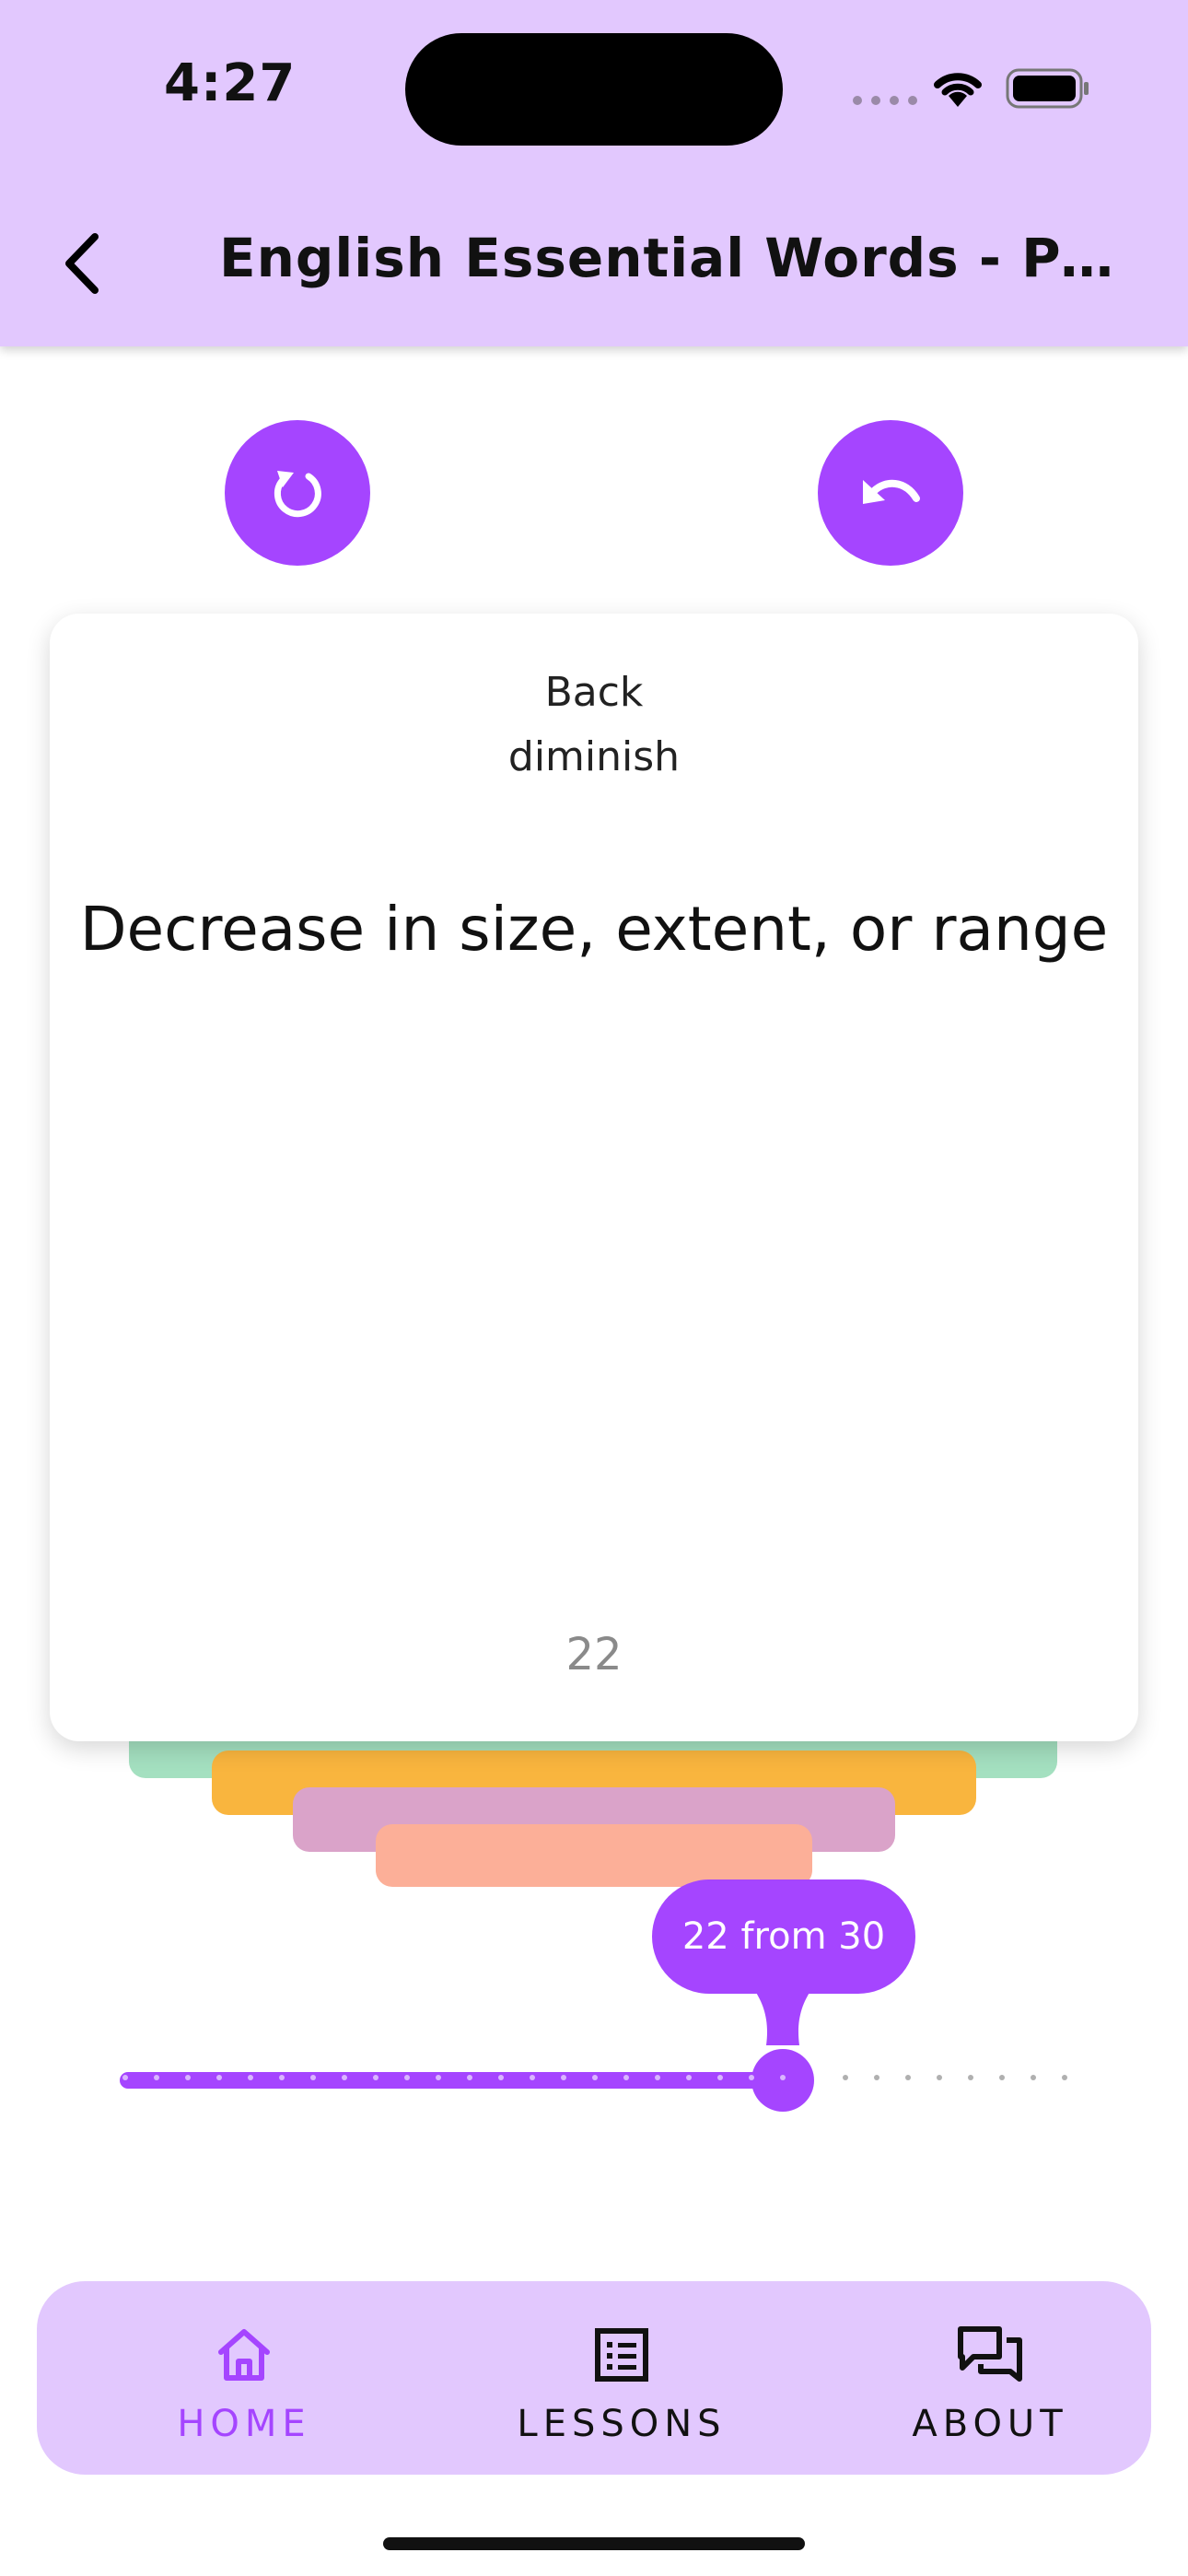 The image size is (1188, 2576). I want to click on back-button, so click(83, 263).